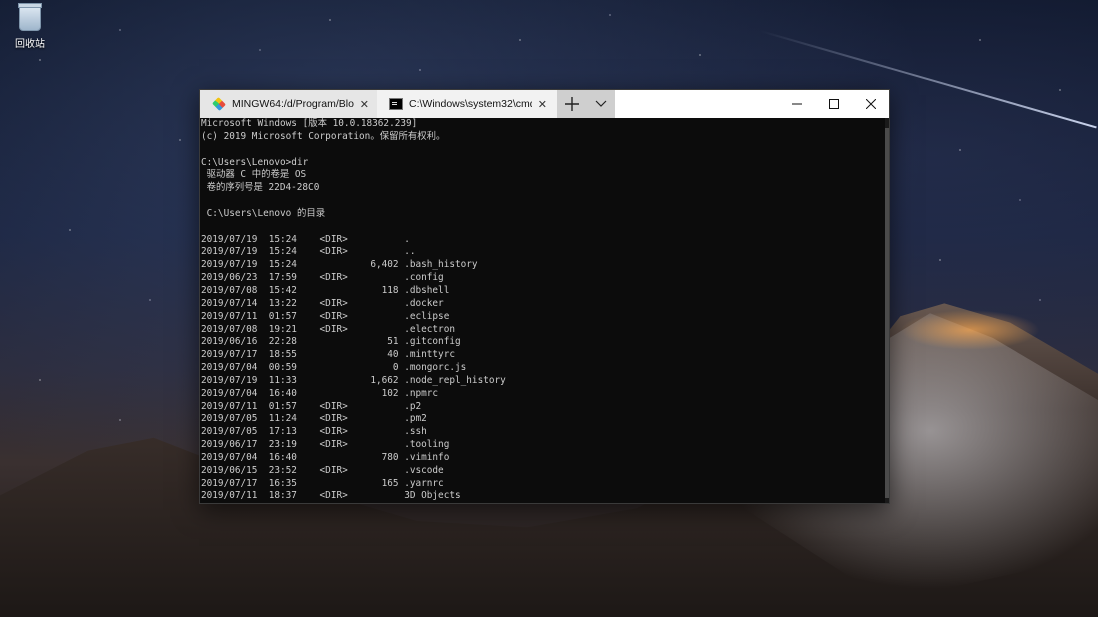 This screenshot has height=617, width=1098. I want to click on console-line: C:\Users\Lenovo 的目录, so click(263, 213).